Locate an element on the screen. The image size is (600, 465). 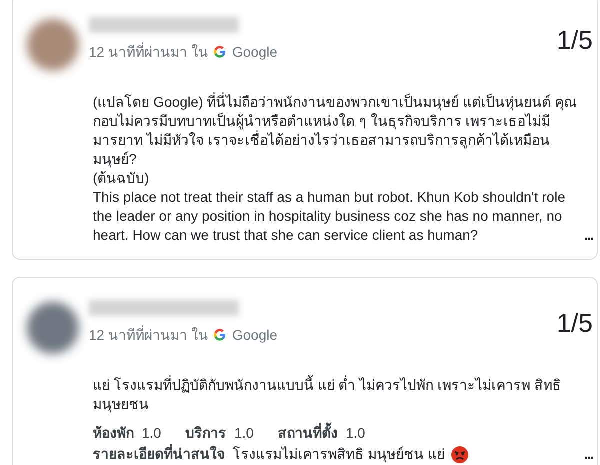
review-text: แย่ โรงแรมที่ปฏิบัติกับพนักงานแบบนี้ แย่ ต่ำ ไม่ควรไปพัก เพราะไม่เคารพ สิทธิมนุษยชน is located at coordinates (327, 395).